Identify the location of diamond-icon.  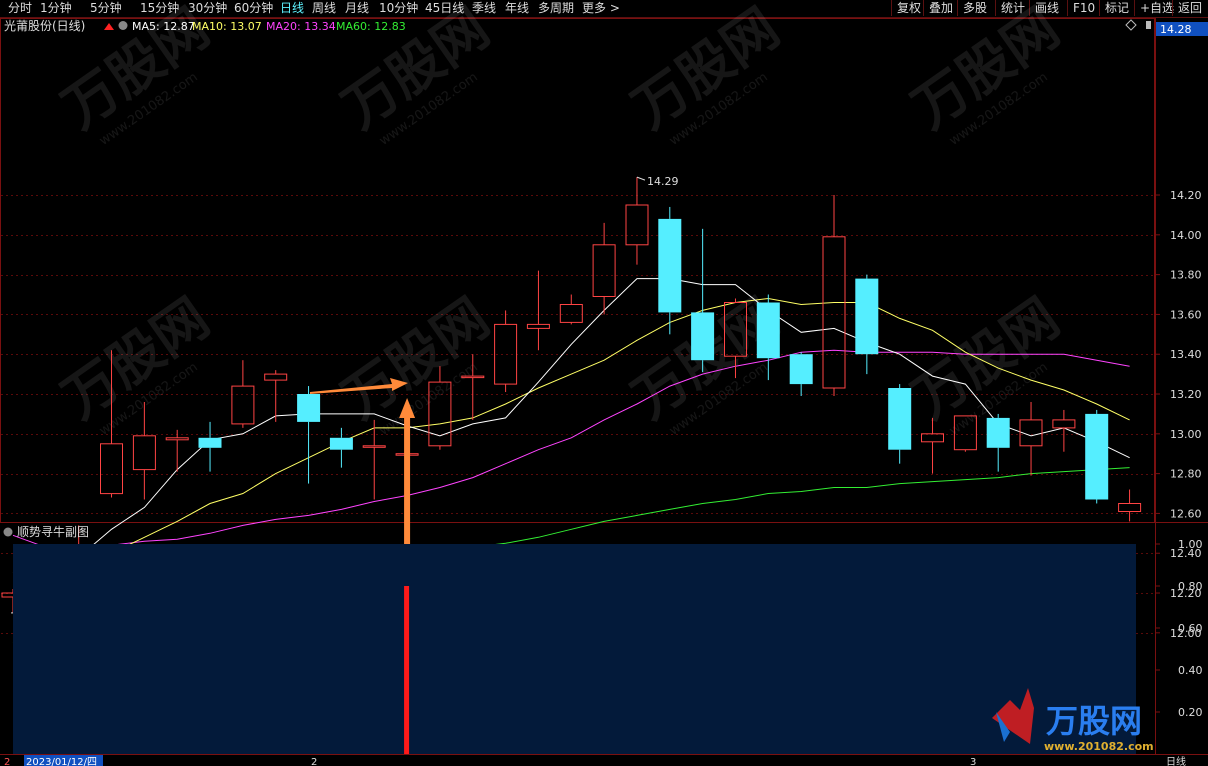
(1131, 25).